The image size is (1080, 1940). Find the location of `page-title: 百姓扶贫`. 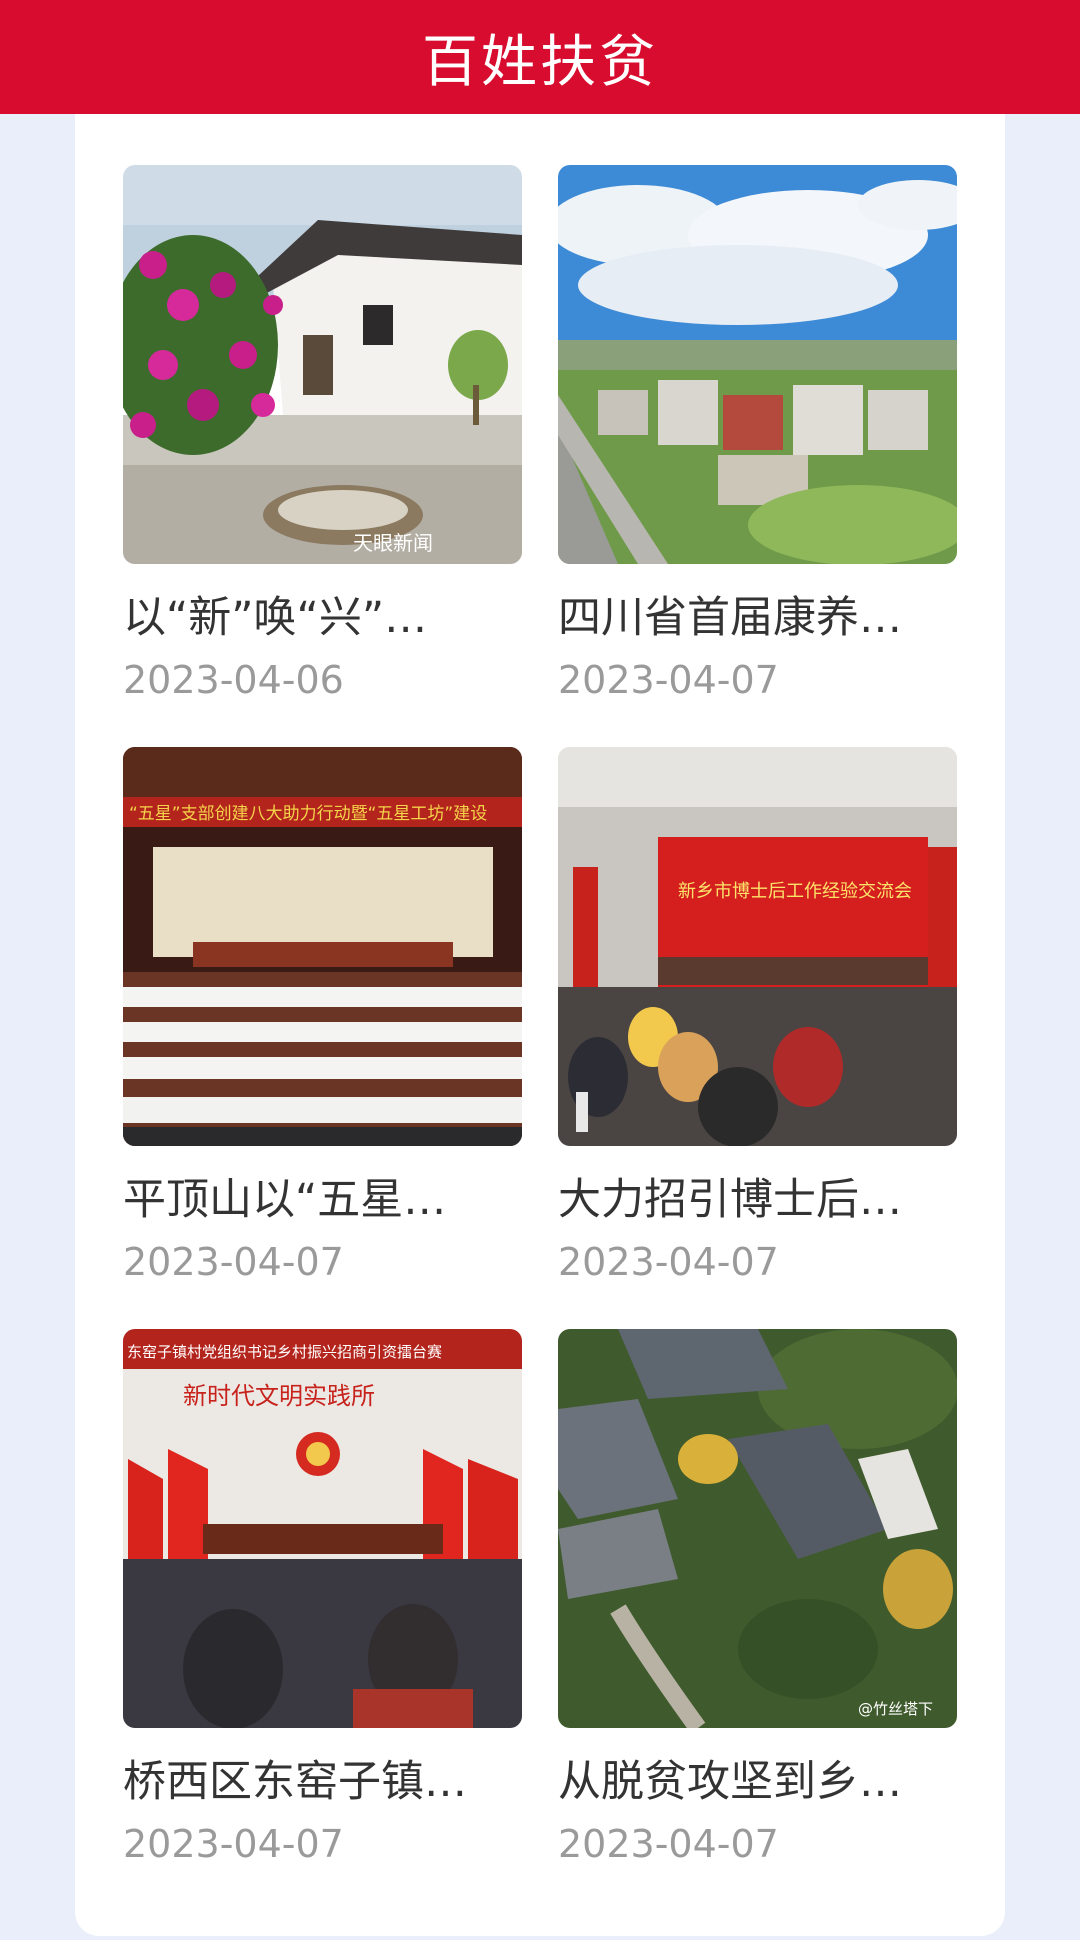

page-title: 百姓扶贫 is located at coordinates (540, 62).